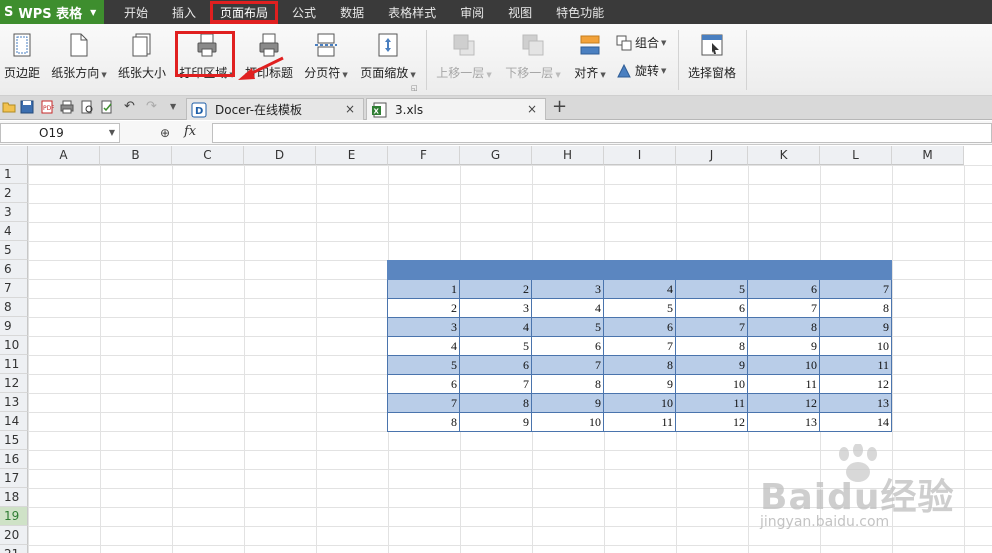 This screenshot has height=553, width=992. Describe the element at coordinates (712, 58) in the screenshot. I see `selection-pane-button: 选择窗格` at that location.